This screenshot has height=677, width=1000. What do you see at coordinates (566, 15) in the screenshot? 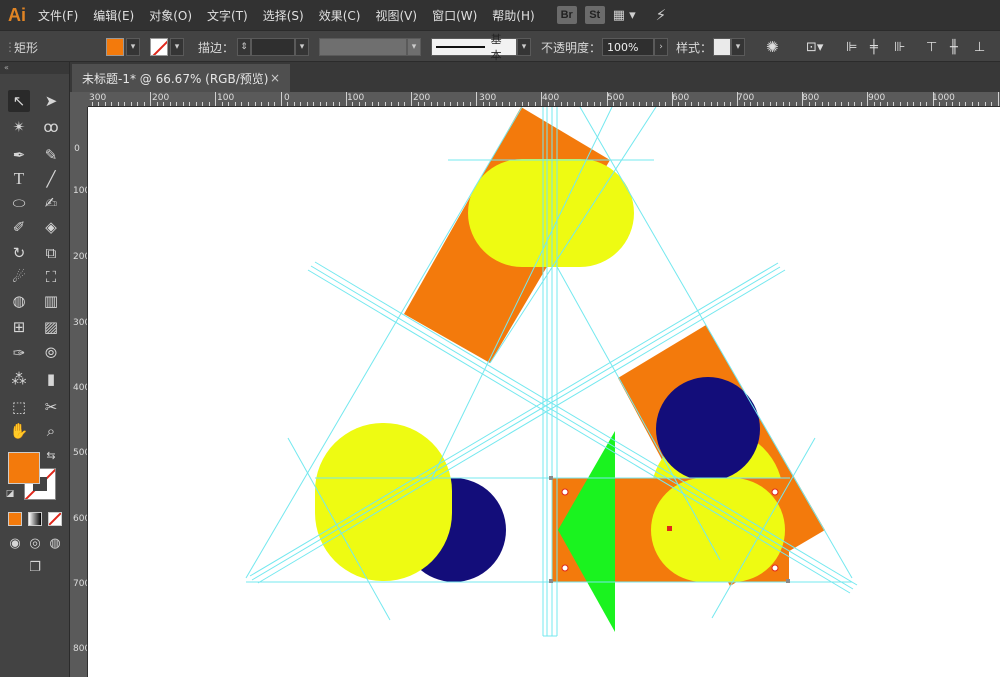
I see `bridge-button: Br` at bounding box center [566, 15].